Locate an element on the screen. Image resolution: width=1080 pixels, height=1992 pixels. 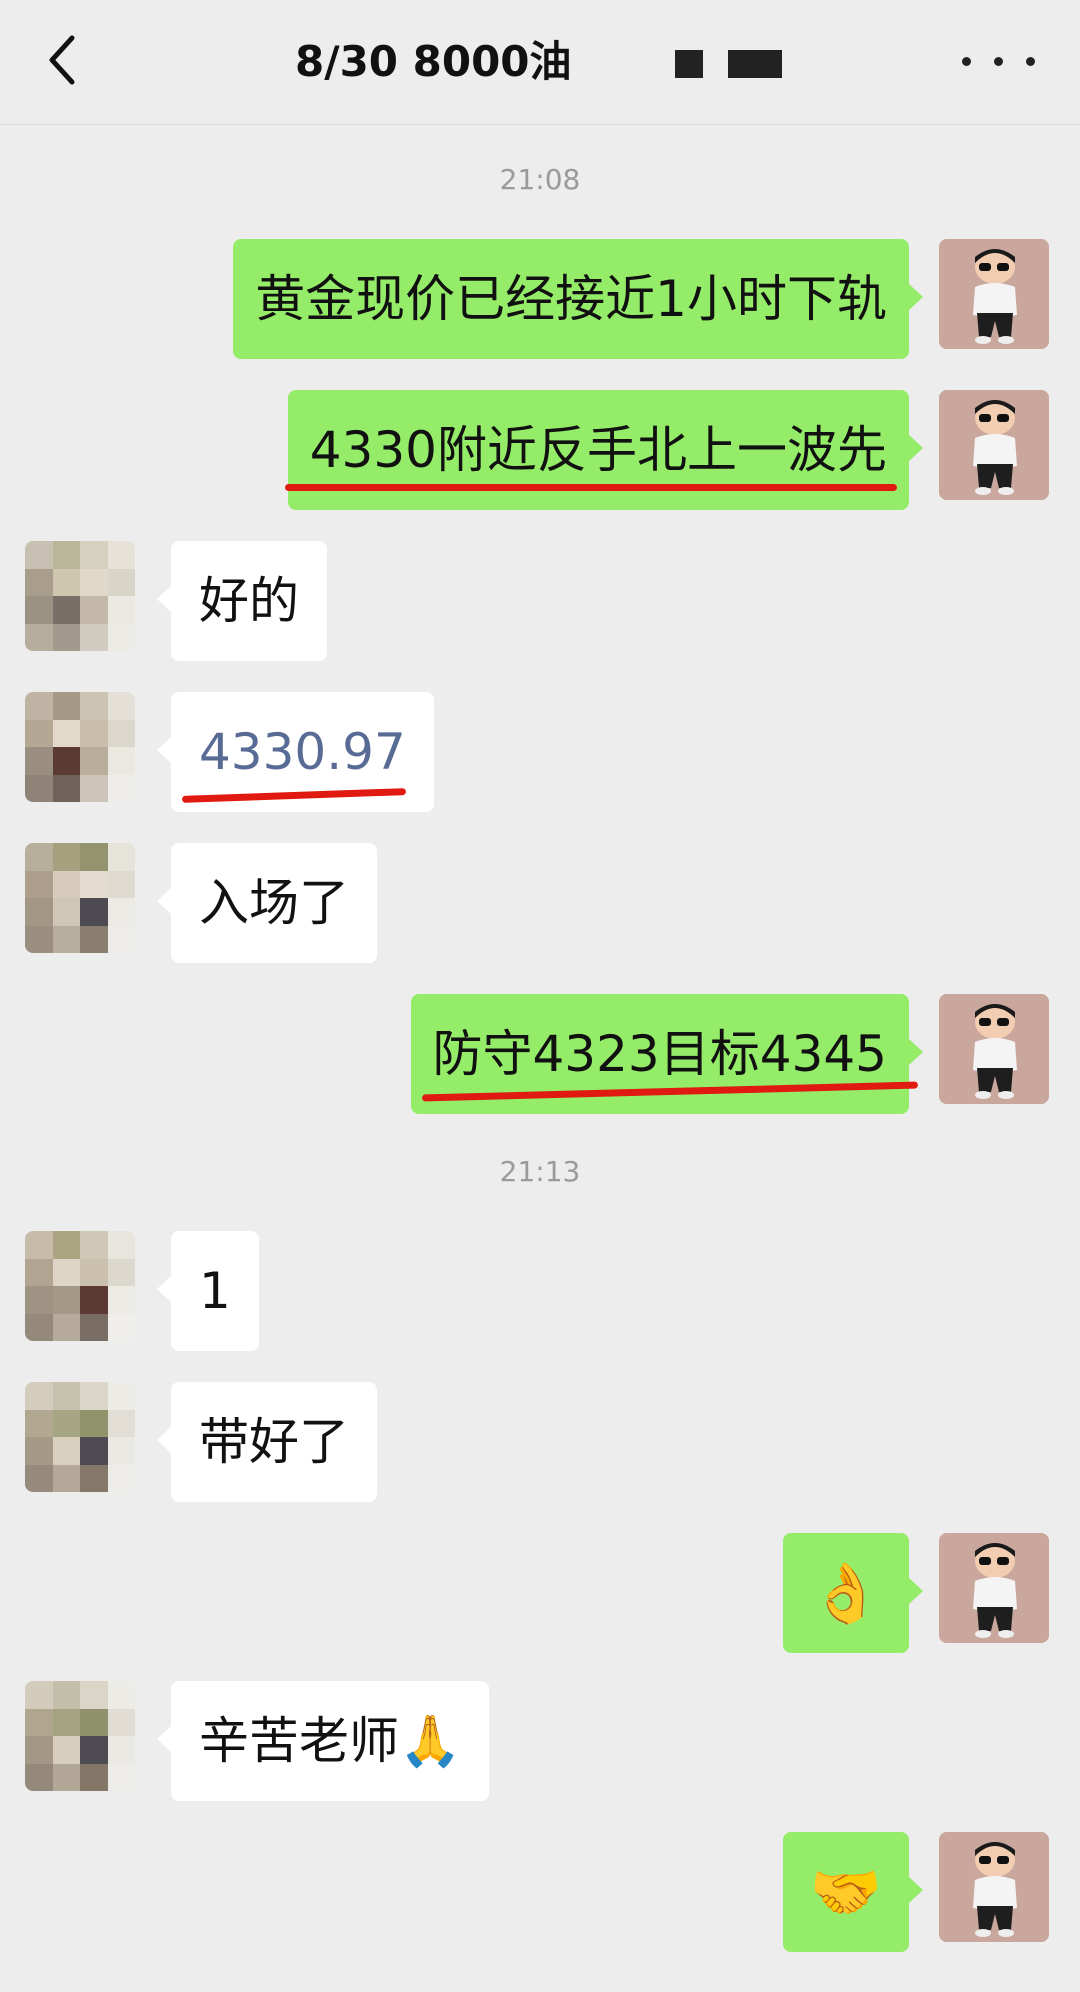
timestamp: 21:13 is located at coordinates (540, 1171).